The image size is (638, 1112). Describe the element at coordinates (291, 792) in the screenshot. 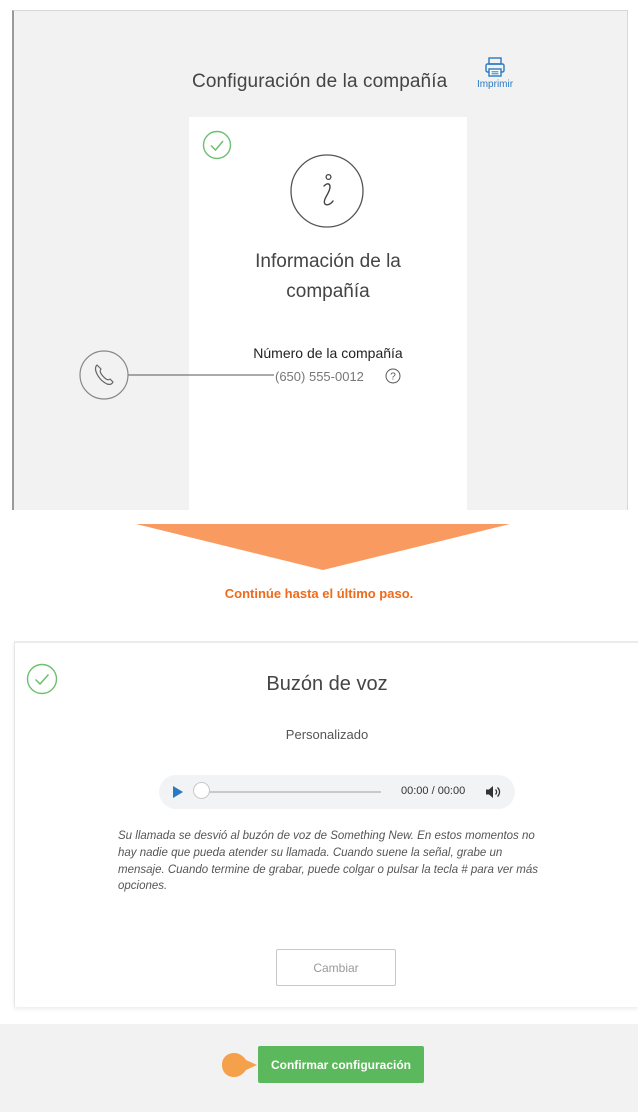

I see `progress-track` at that location.